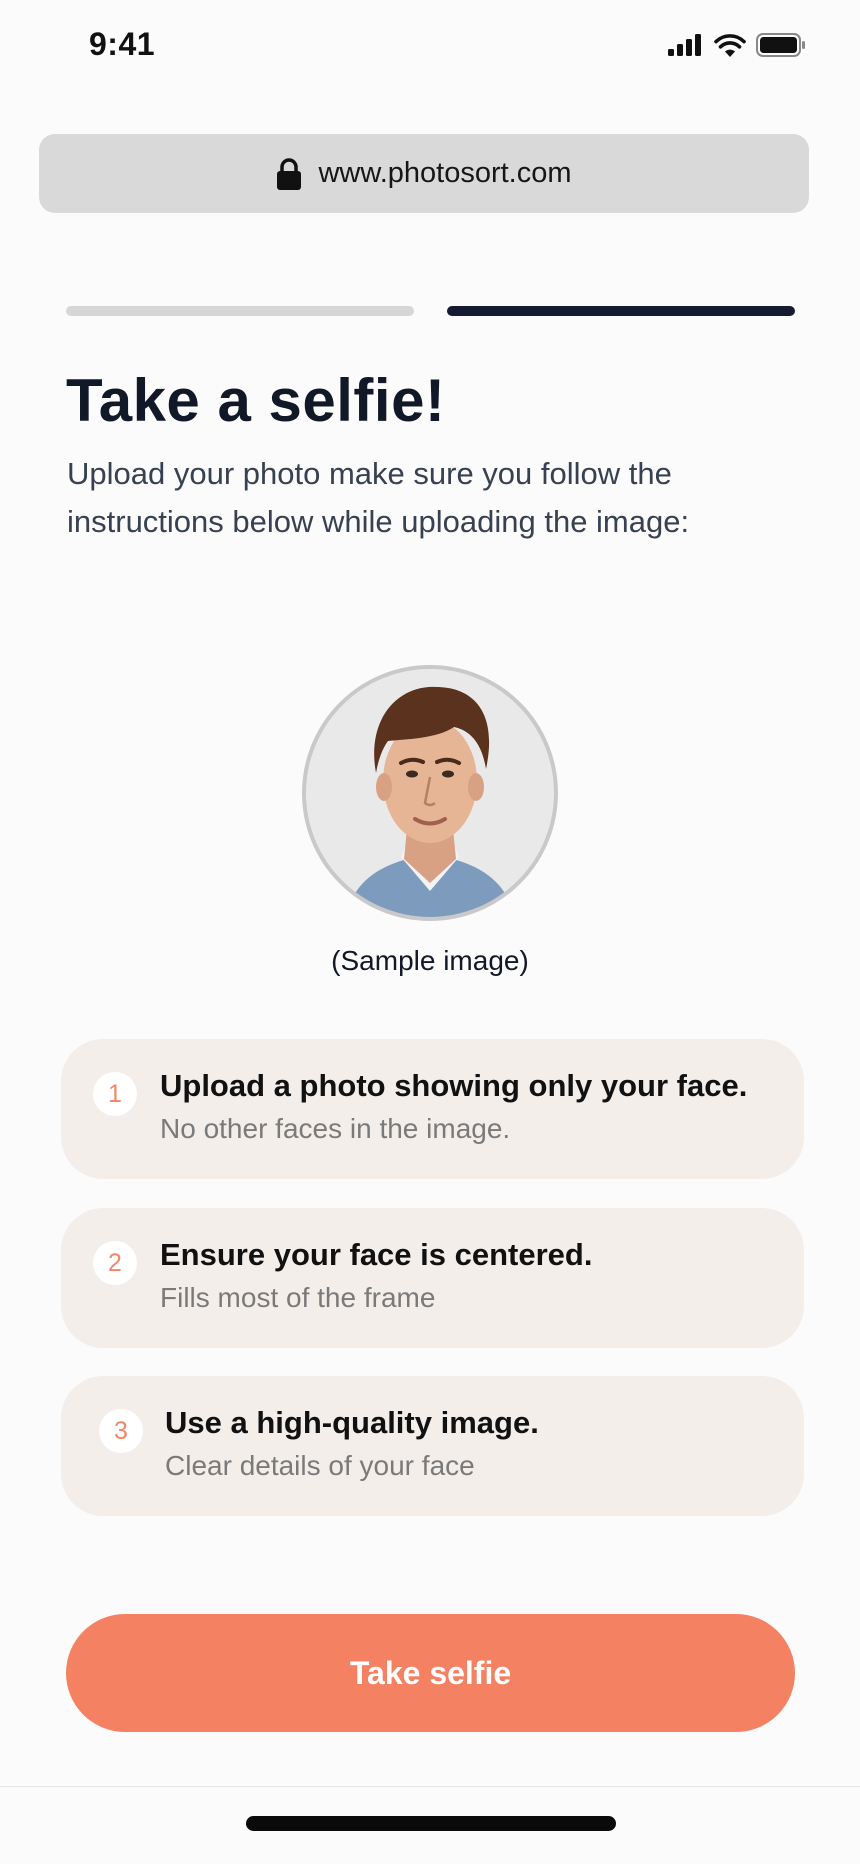 This screenshot has width=860, height=1864. What do you see at coordinates (430, 1673) in the screenshot?
I see `take-selfie-button: Take selfie` at bounding box center [430, 1673].